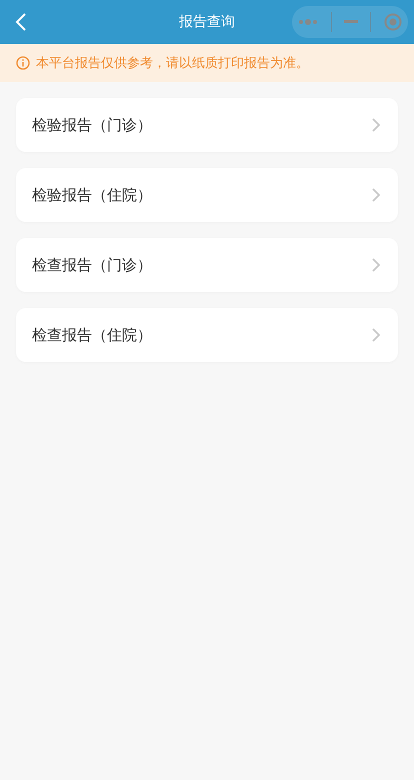  Describe the element at coordinates (207, 335) in the screenshot. I see `report-item: 检查报告（住院）` at that location.